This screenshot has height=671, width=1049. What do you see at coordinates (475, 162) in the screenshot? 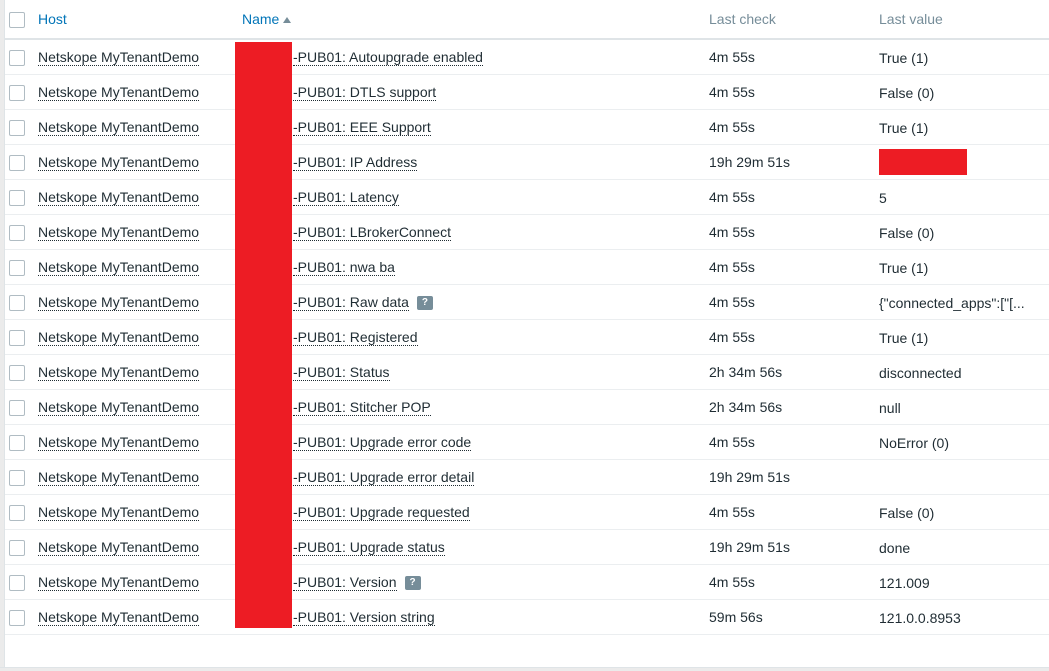
I see `item-name-cell: -PUB01: IP Address` at bounding box center [475, 162].